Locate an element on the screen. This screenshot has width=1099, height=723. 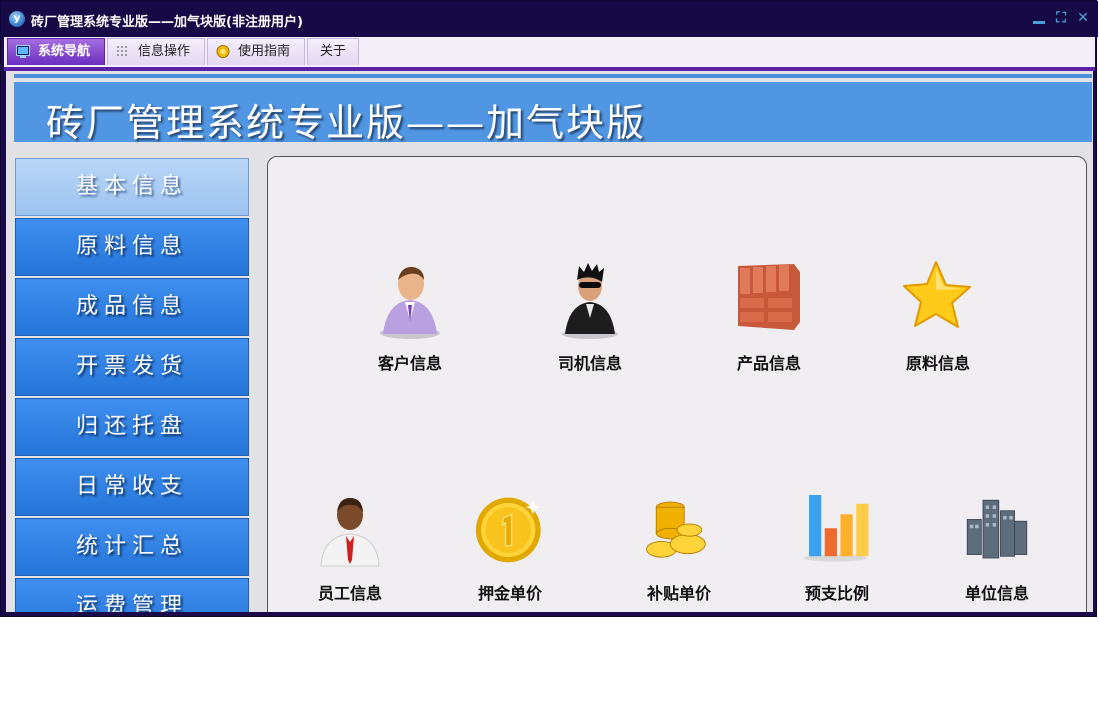
tile-driver-info: 司机信息 is located at coordinates (590, 325).